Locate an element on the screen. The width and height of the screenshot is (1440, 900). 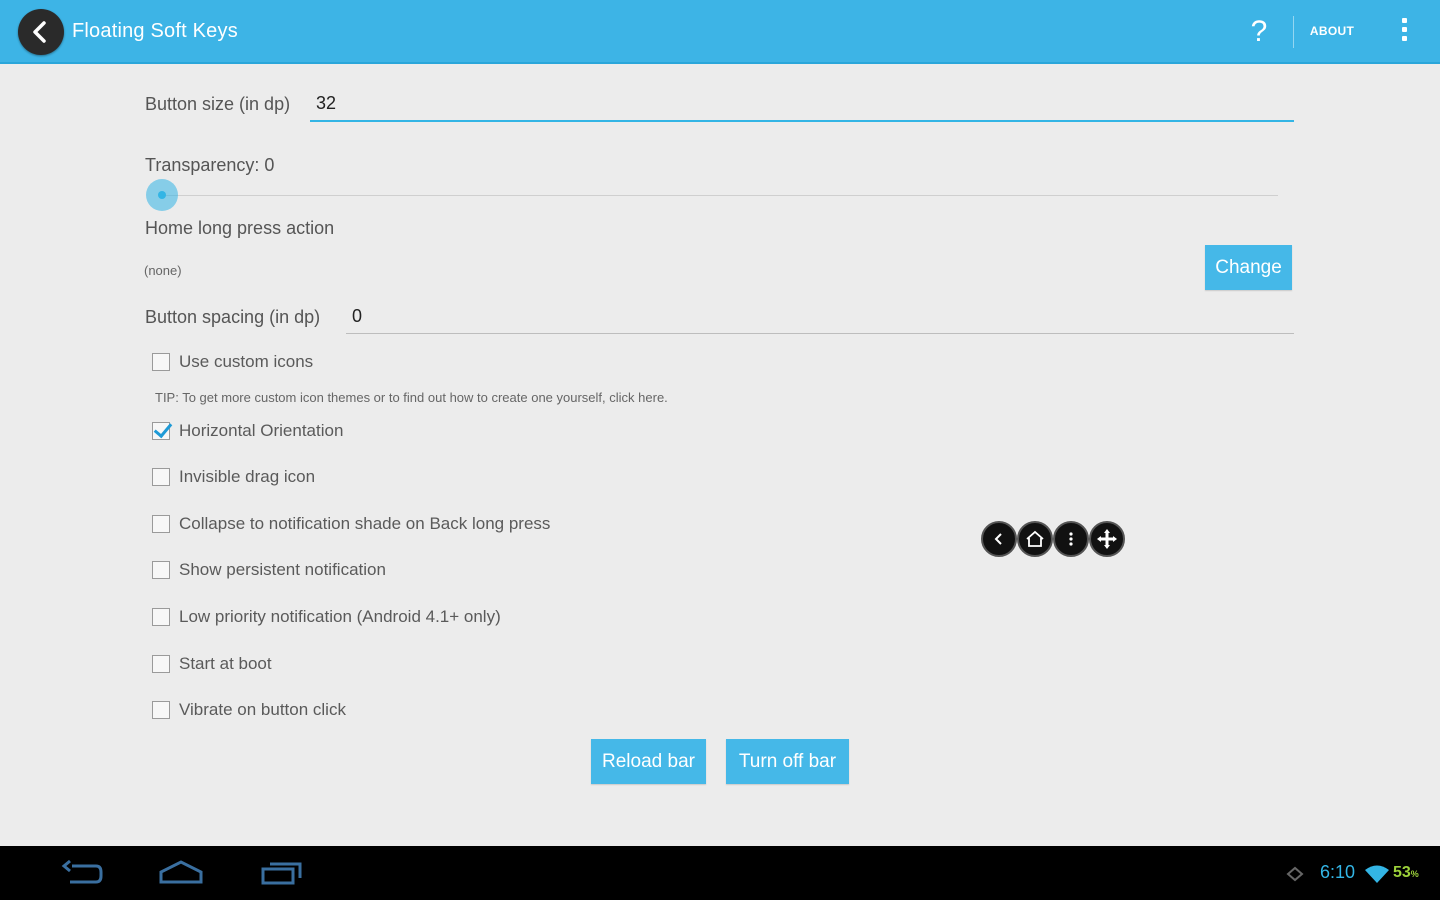
horizontal-orientation-checkbox is located at coordinates (161, 431).